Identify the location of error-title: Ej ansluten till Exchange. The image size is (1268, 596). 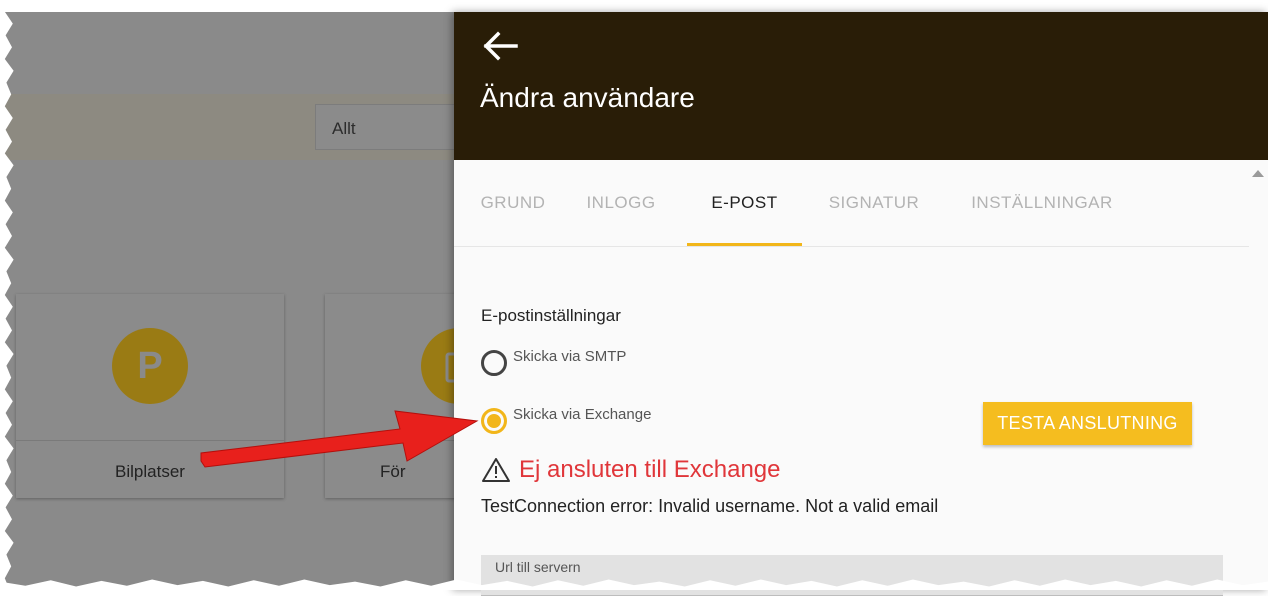
(650, 469).